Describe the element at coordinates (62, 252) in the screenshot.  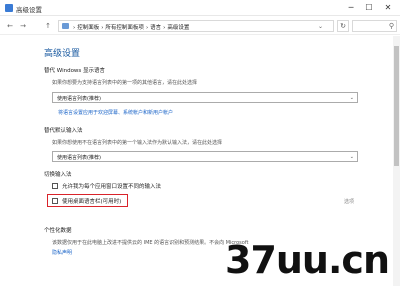
I see `privacy-statement-link: 隐私声明` at that location.